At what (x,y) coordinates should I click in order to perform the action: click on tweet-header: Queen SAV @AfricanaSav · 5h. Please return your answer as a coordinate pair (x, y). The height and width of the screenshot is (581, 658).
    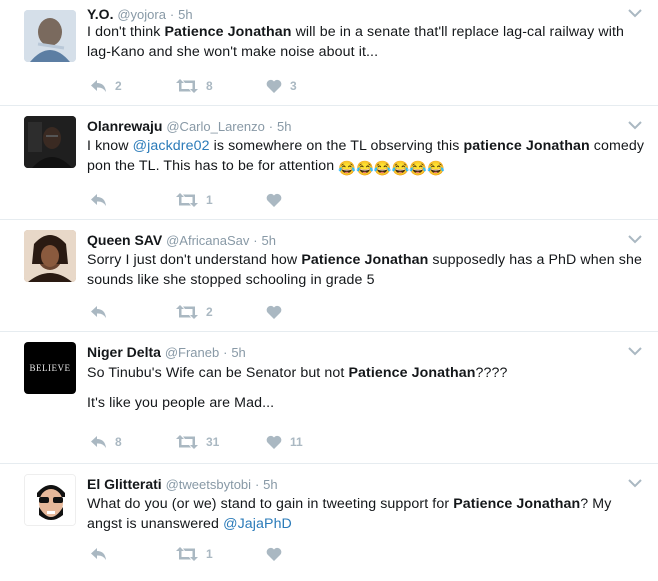
    Looking at the image, I should click on (181, 240).